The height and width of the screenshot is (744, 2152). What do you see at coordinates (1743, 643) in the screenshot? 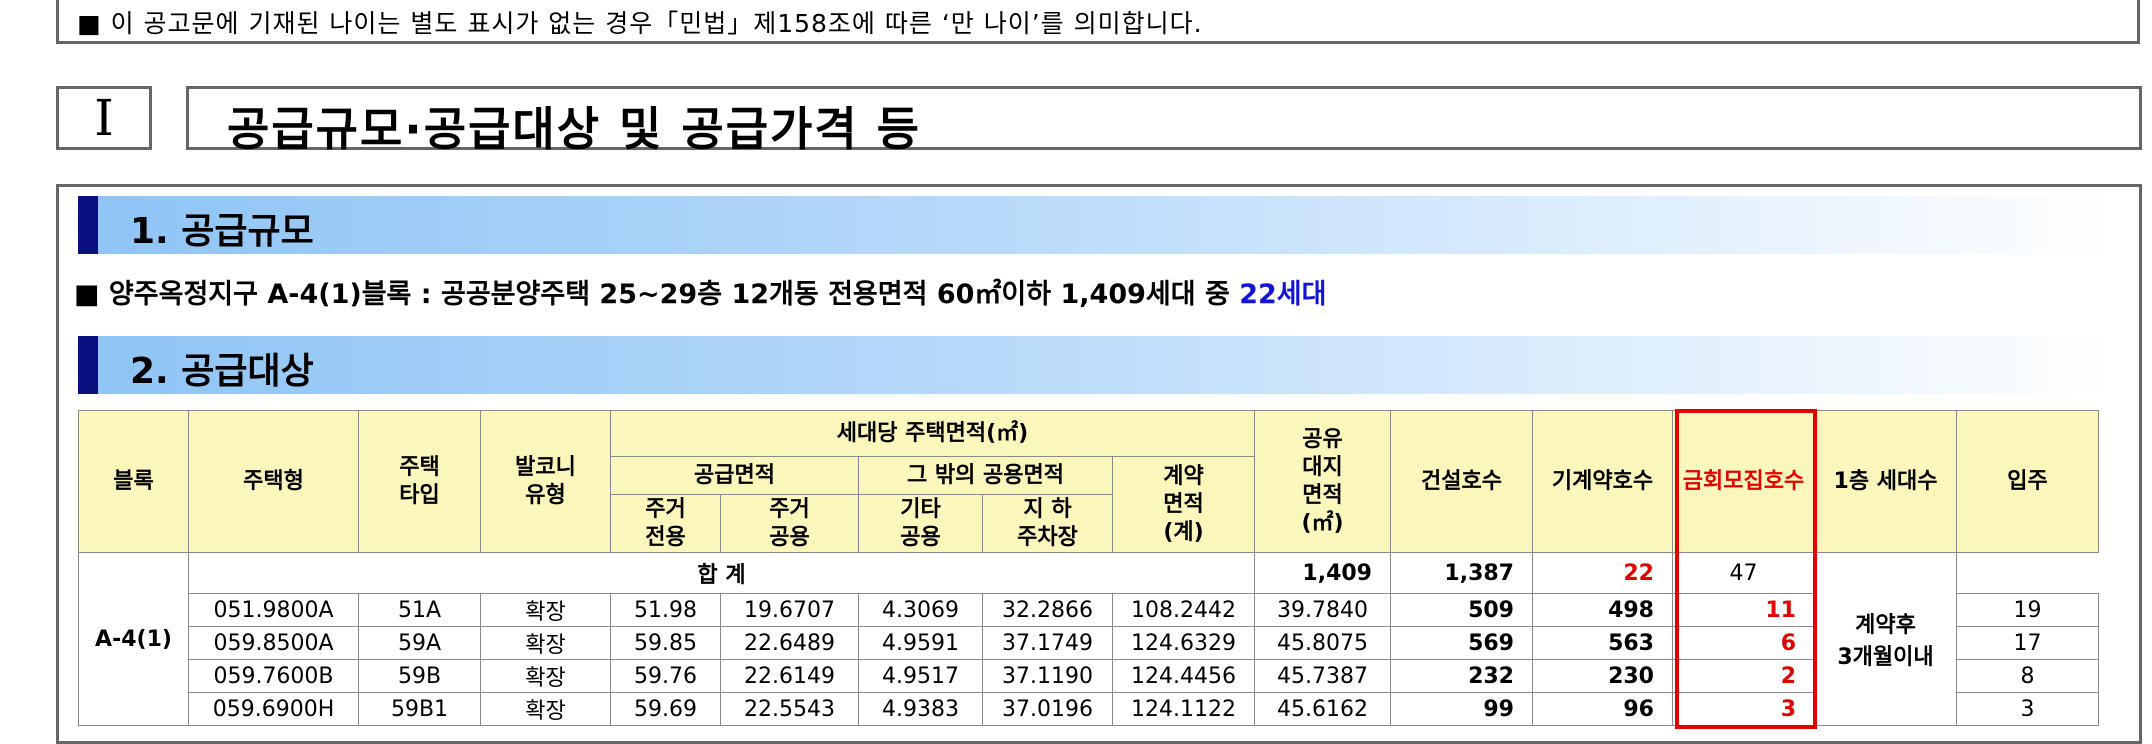
I see `cell-recruit: 6` at bounding box center [1743, 643].